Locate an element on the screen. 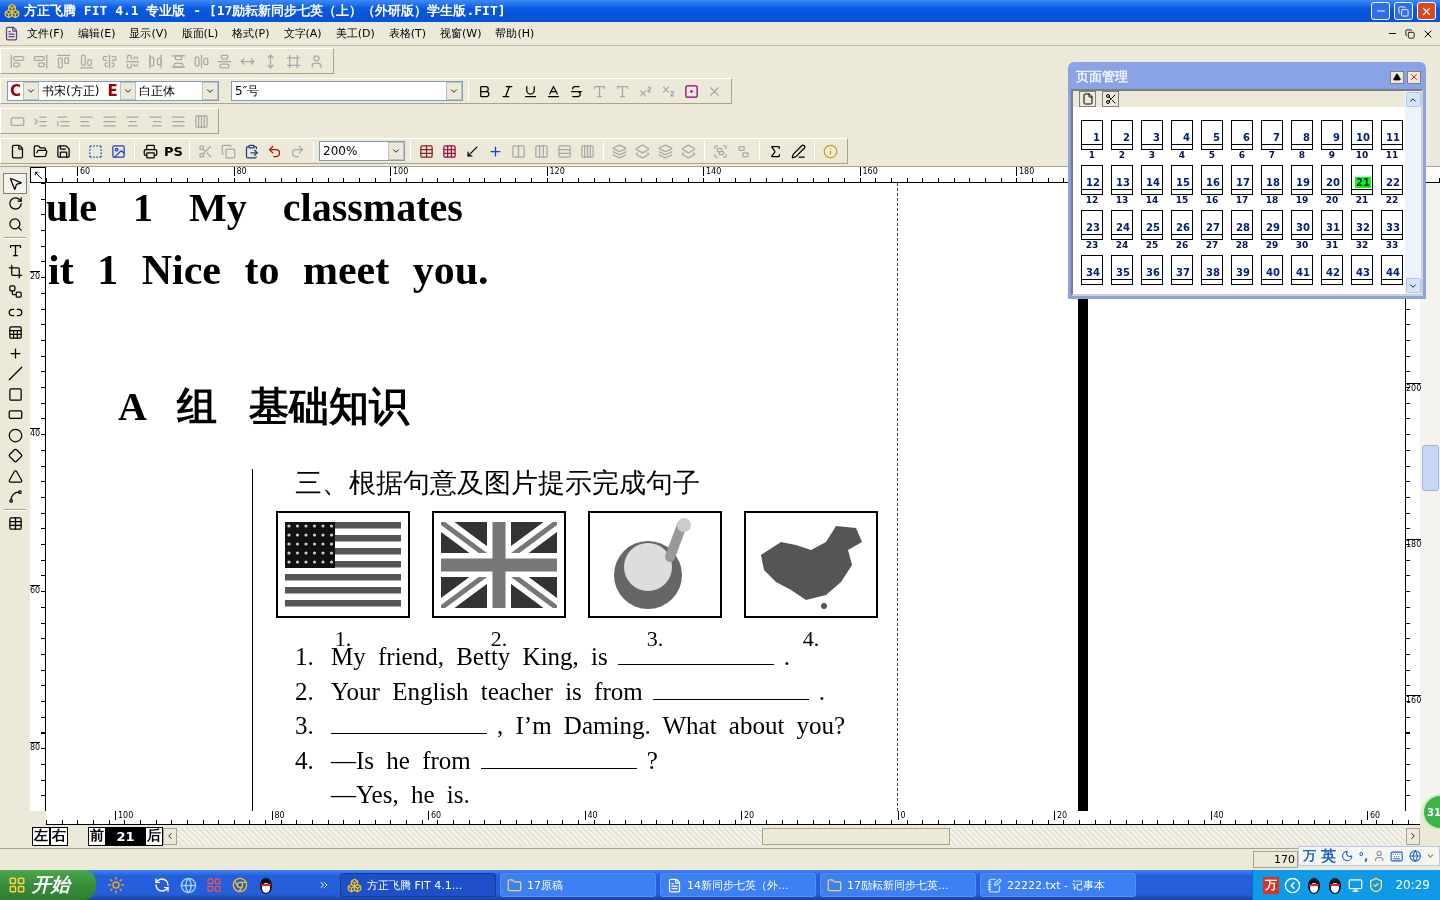 Image resolution: width=1440 pixels, height=900 pixels. page-thumbnail: 11 is located at coordinates (1392, 135).